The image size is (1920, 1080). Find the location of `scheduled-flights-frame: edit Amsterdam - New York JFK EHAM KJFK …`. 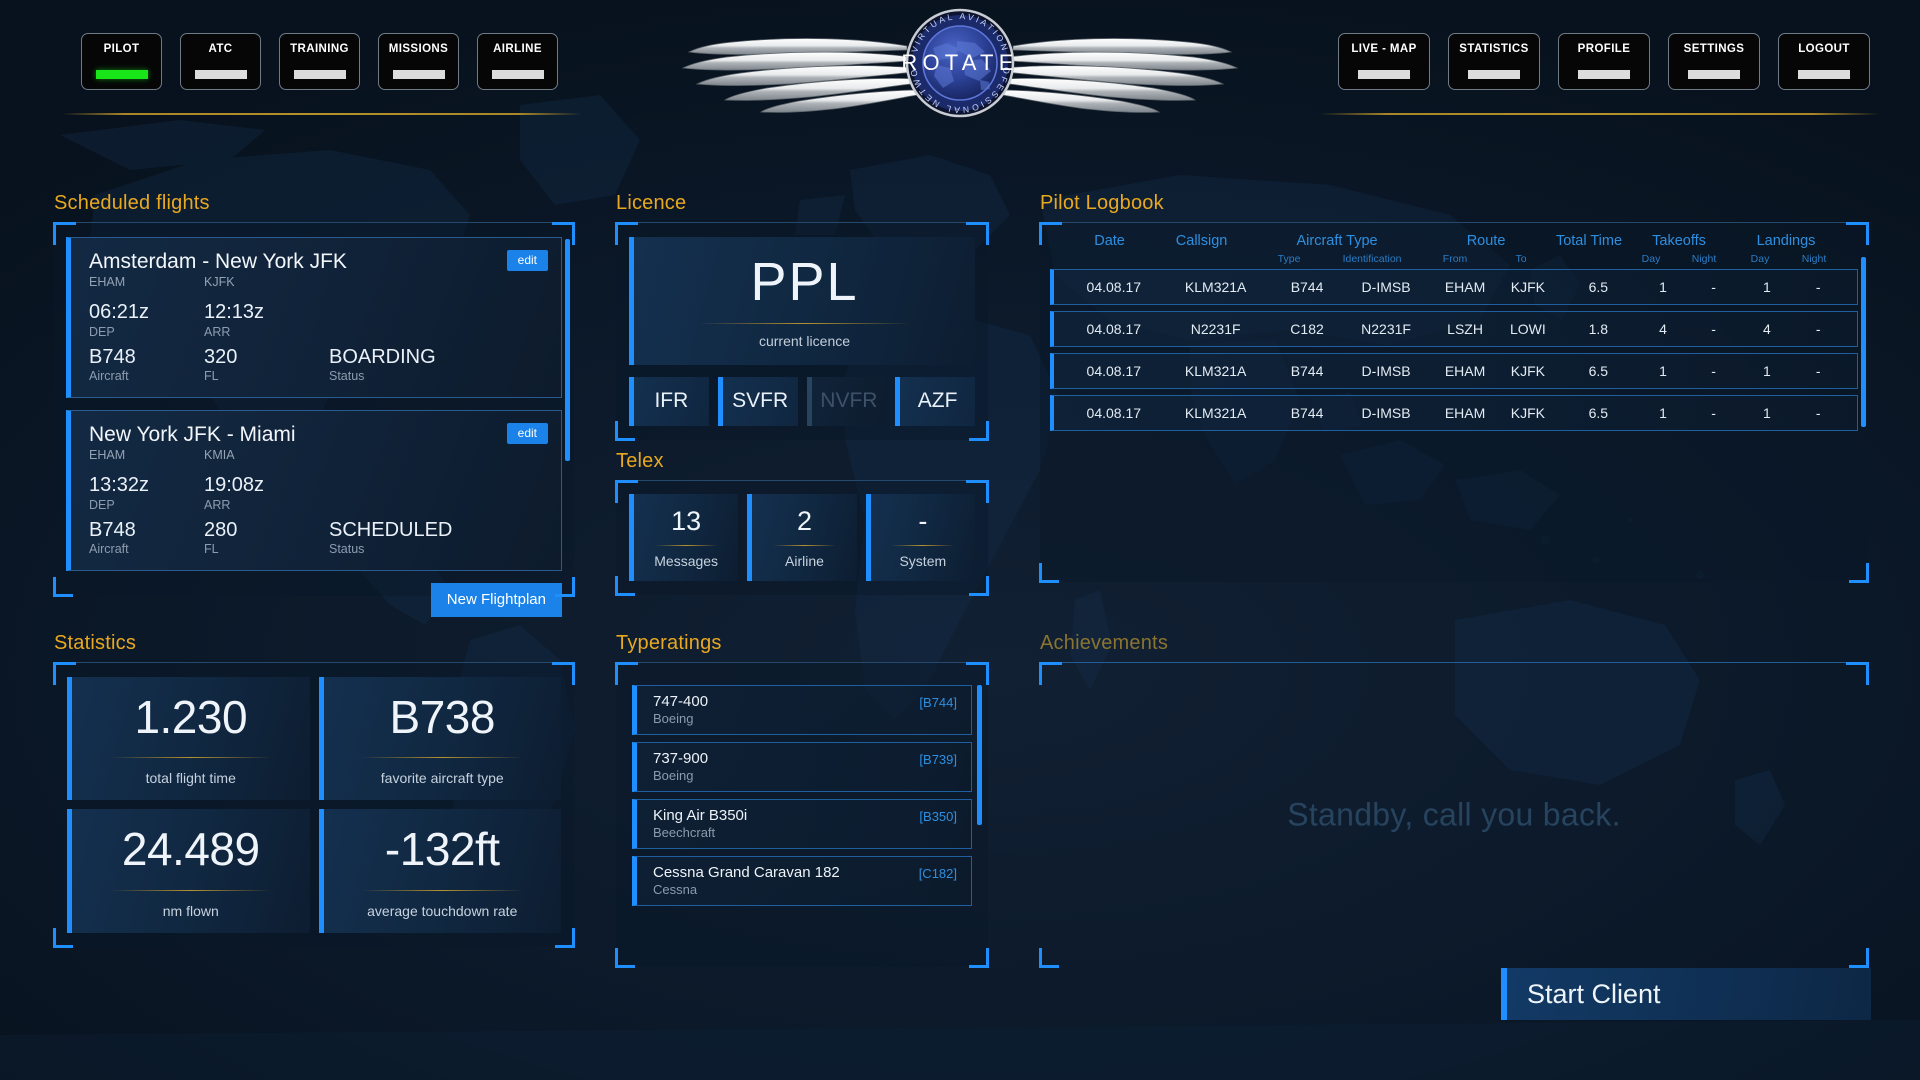

scheduled-flights-frame: edit Amsterdam - New York JFK EHAM KJFK … is located at coordinates (314, 420).